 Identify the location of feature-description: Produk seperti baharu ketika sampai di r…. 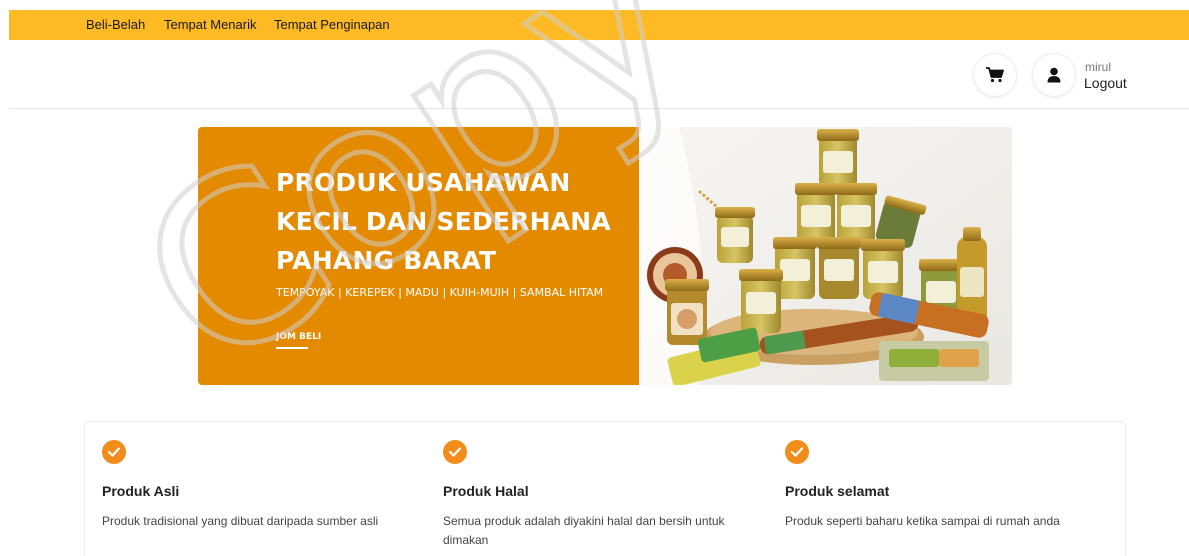
(922, 521).